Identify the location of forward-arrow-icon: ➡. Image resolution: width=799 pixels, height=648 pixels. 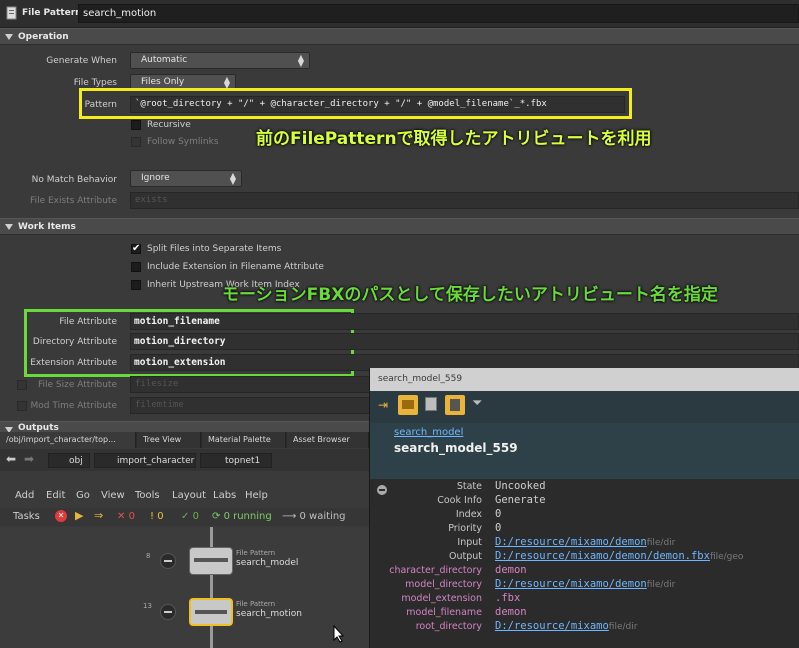
(29, 459).